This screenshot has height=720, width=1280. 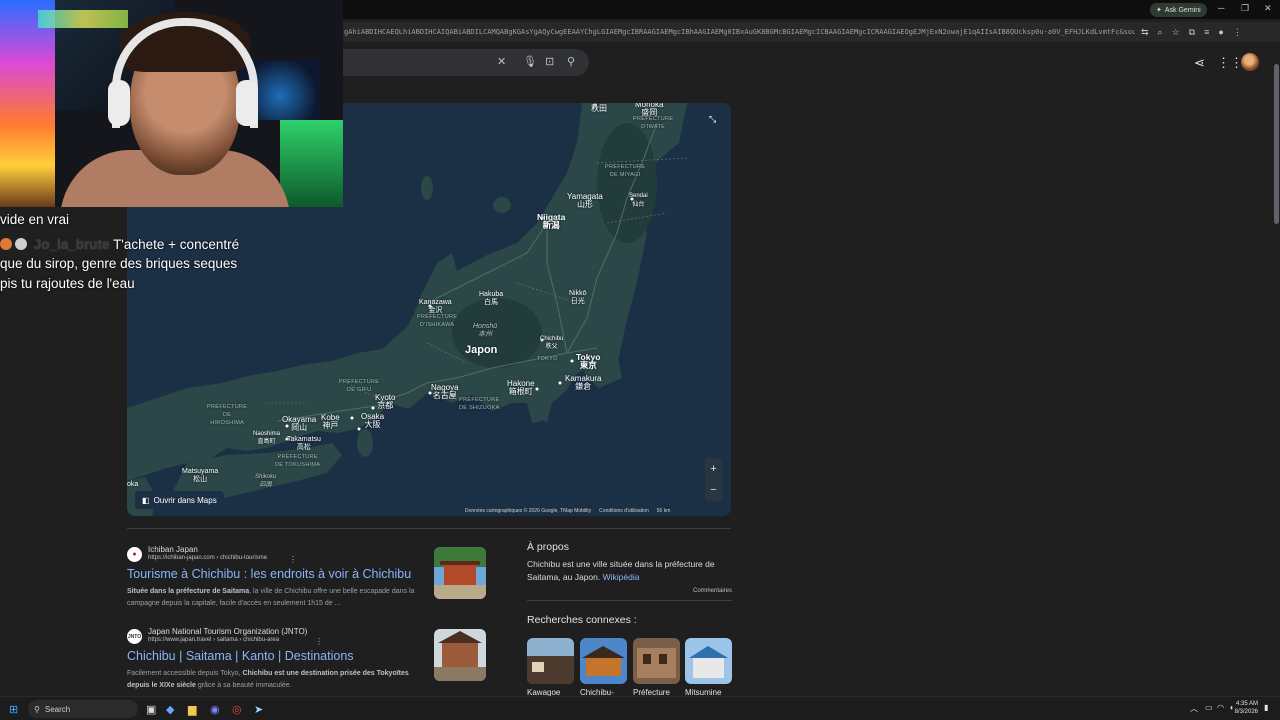 I want to click on notifications-icon: ▮, so click(x=1266, y=707).